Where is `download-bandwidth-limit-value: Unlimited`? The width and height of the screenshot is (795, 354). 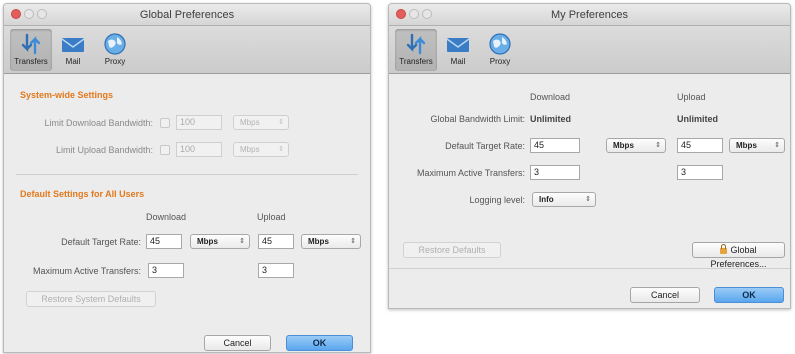 download-bandwidth-limit-value: Unlimited is located at coordinates (551, 119).